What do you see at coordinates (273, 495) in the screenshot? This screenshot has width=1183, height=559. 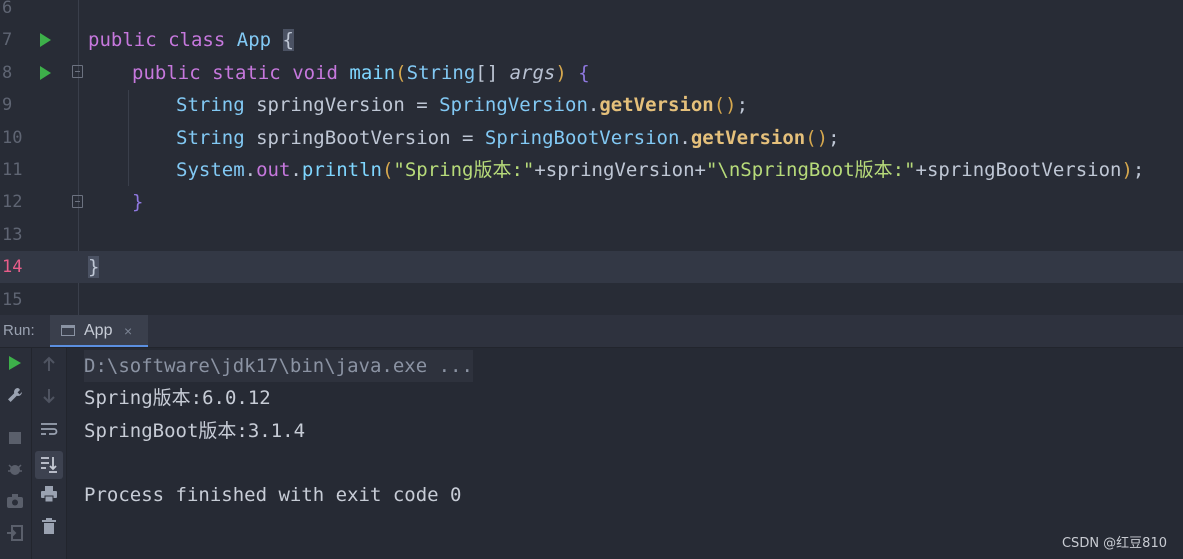 I see `console-exit-line: Process finished with exit code 0` at bounding box center [273, 495].